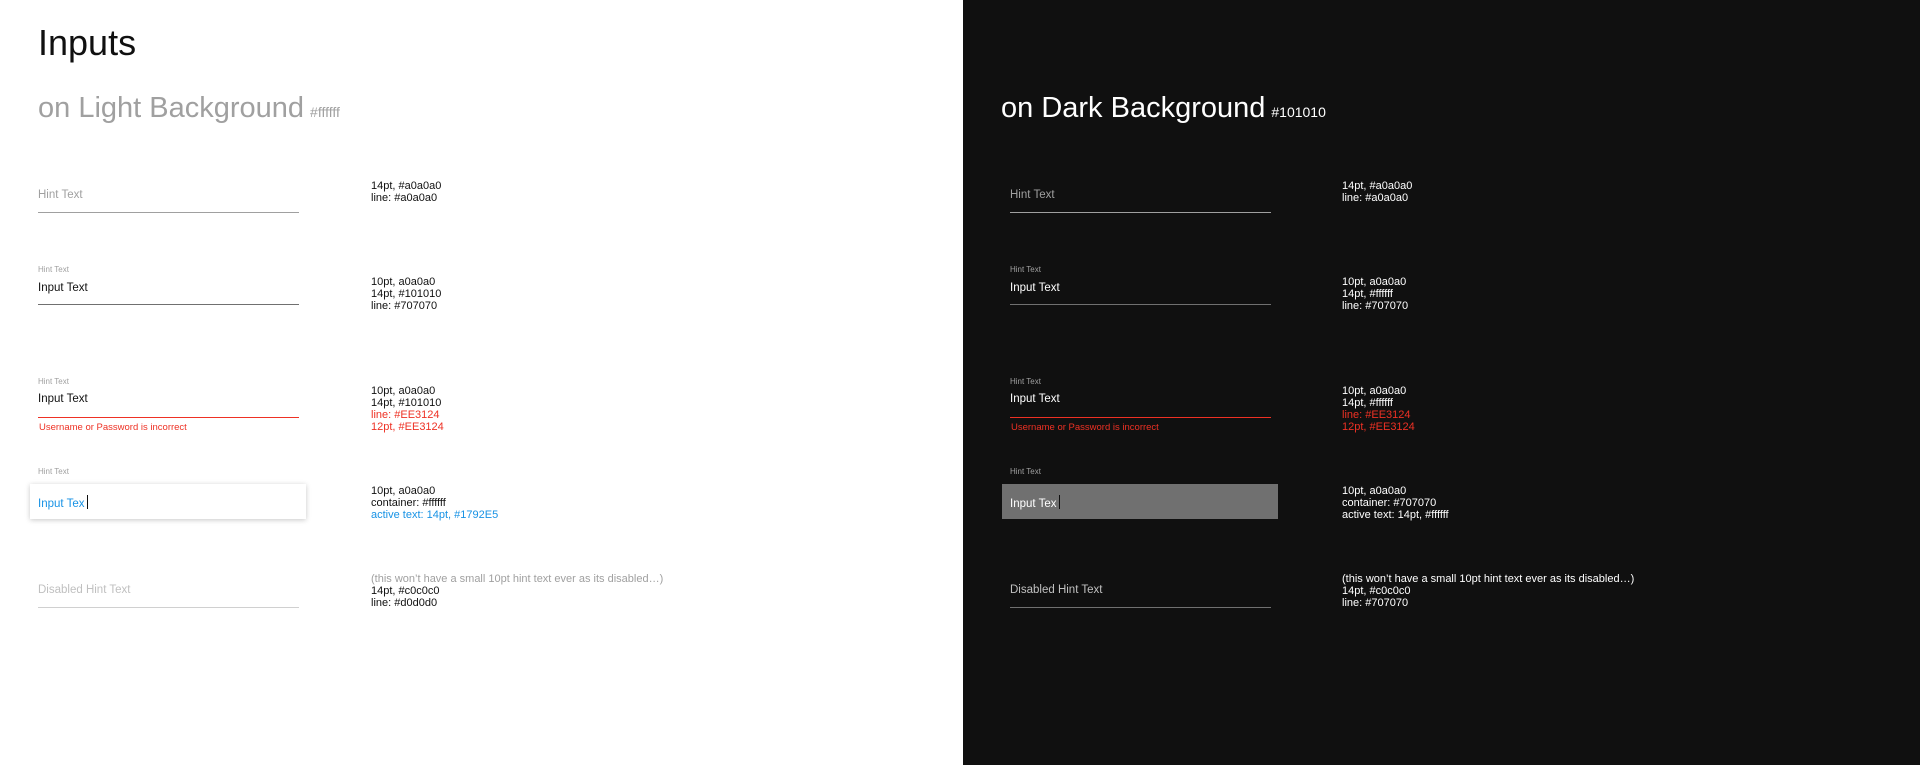  I want to click on dark-disabled-placeholder: Disabled Hint Text, so click(1056, 590).